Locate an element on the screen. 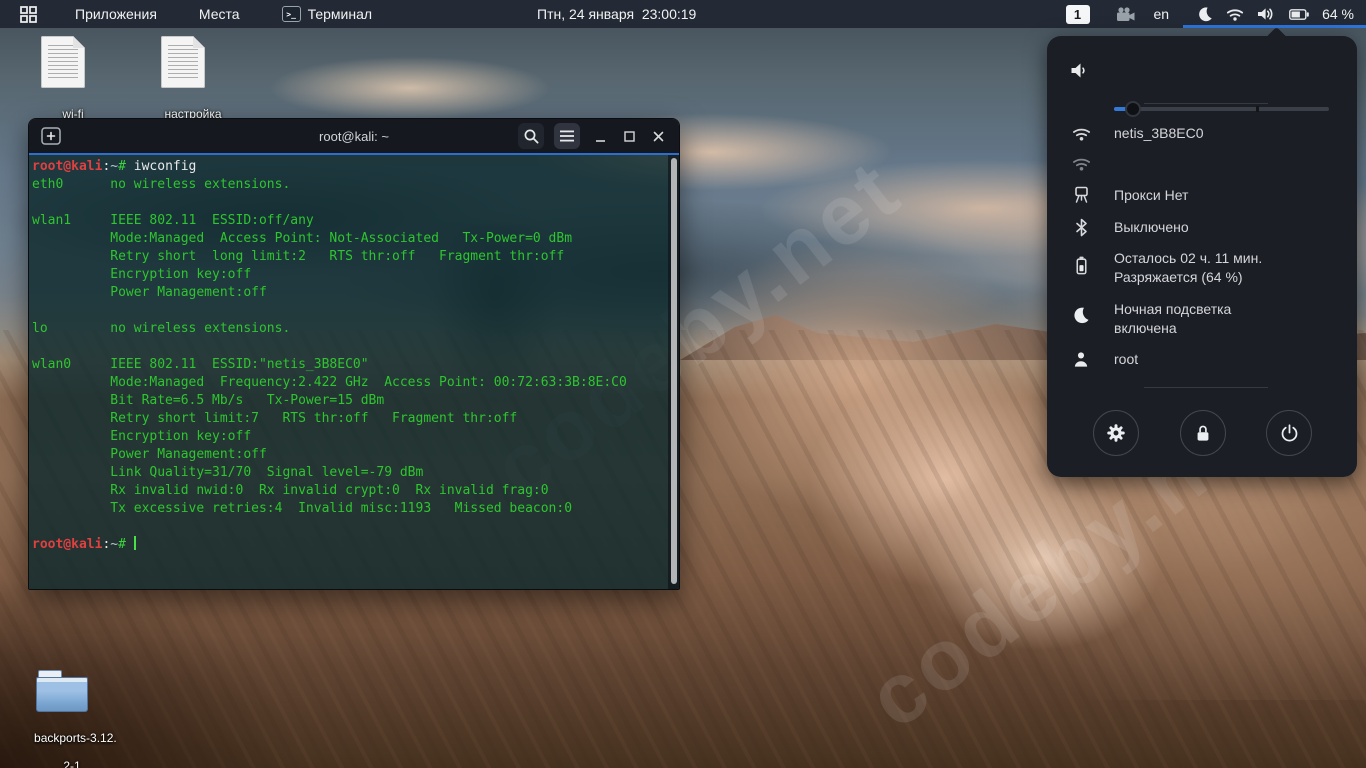 The height and width of the screenshot is (768, 1366). grid-icon is located at coordinates (28, 14).